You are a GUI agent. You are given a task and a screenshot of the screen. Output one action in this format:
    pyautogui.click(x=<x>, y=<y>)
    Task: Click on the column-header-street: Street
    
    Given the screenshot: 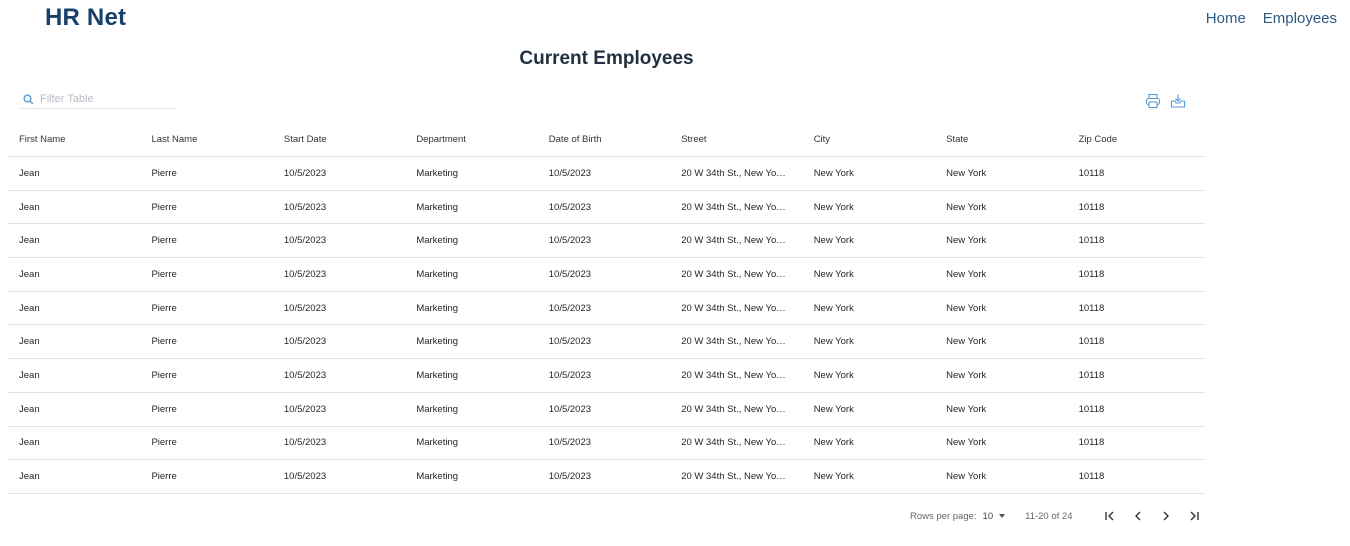 What is the action you would take?
    pyautogui.click(x=736, y=139)
    